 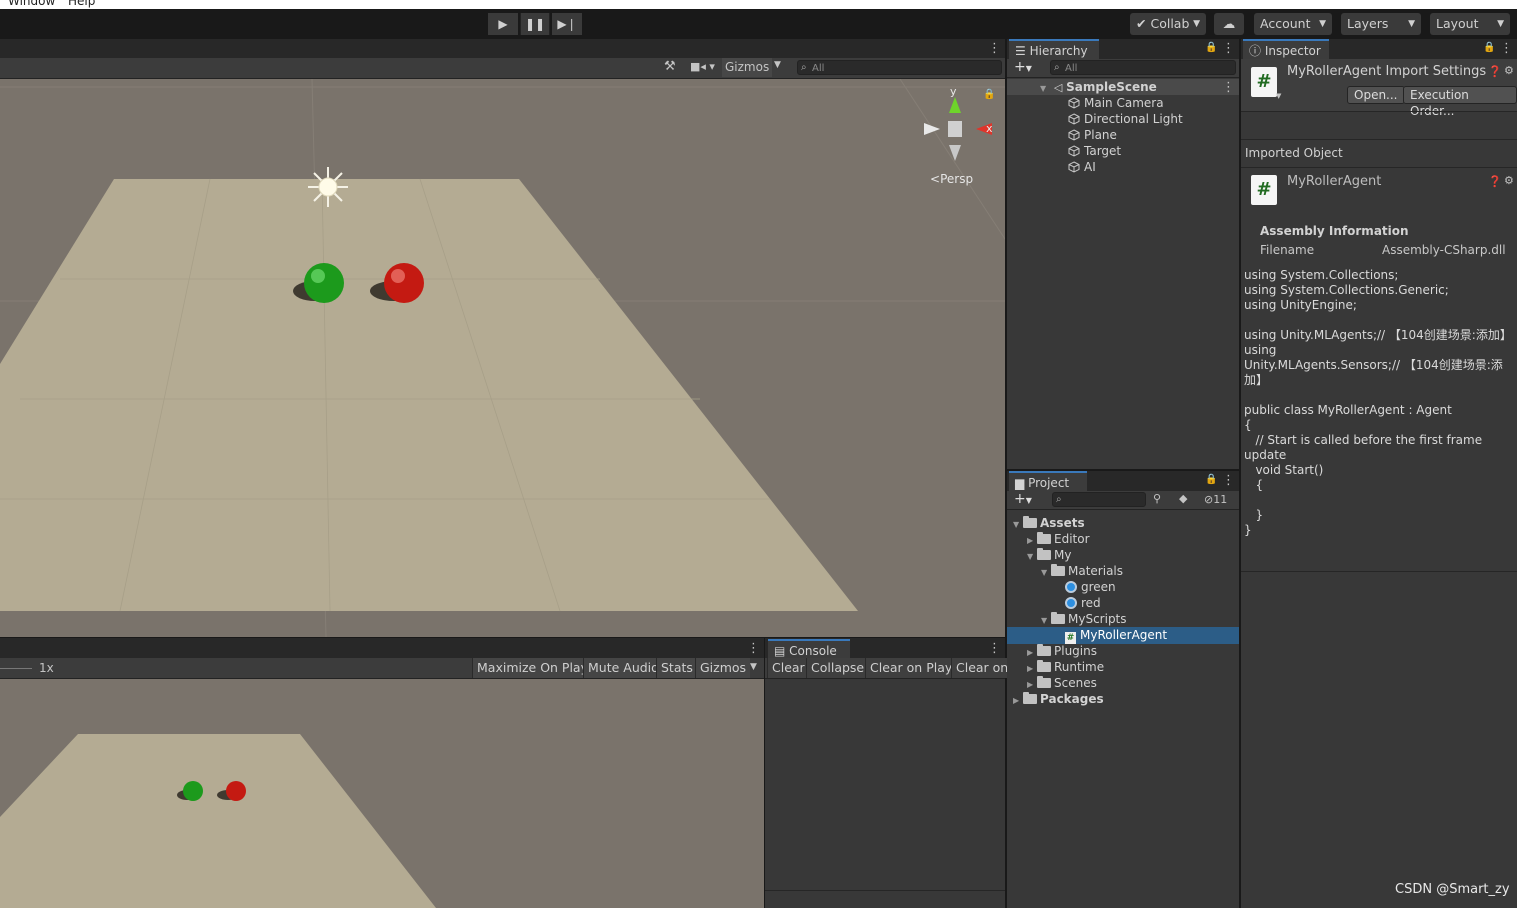 What do you see at coordinates (951, 179) in the screenshot?
I see `projection-label: <Persp` at bounding box center [951, 179].